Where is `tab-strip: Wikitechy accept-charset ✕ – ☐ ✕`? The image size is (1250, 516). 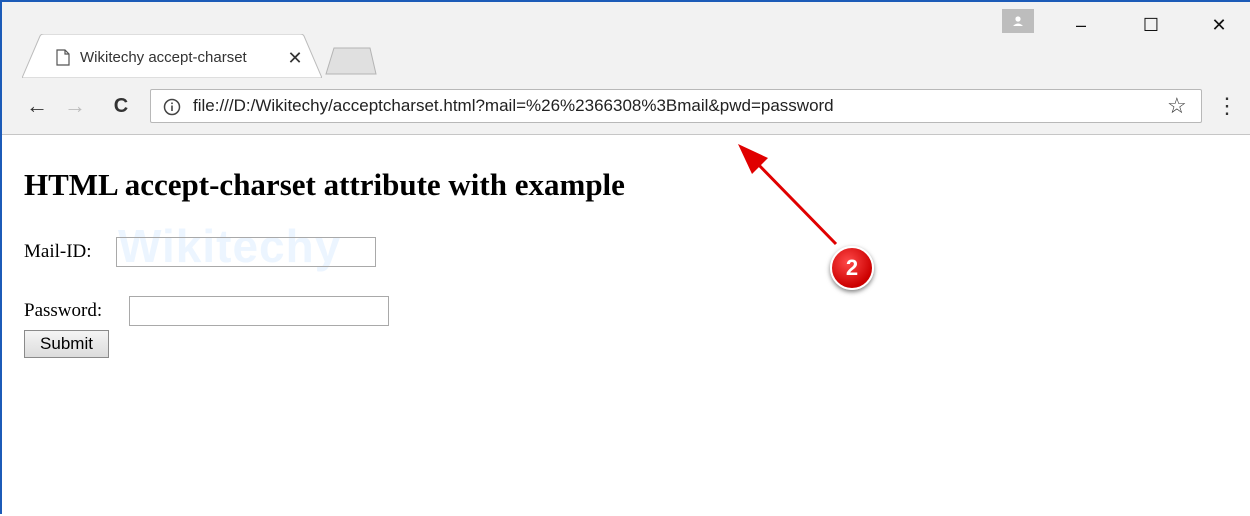
tab-strip: Wikitechy accept-charset ✕ – ☐ ✕ is located at coordinates (626, 40).